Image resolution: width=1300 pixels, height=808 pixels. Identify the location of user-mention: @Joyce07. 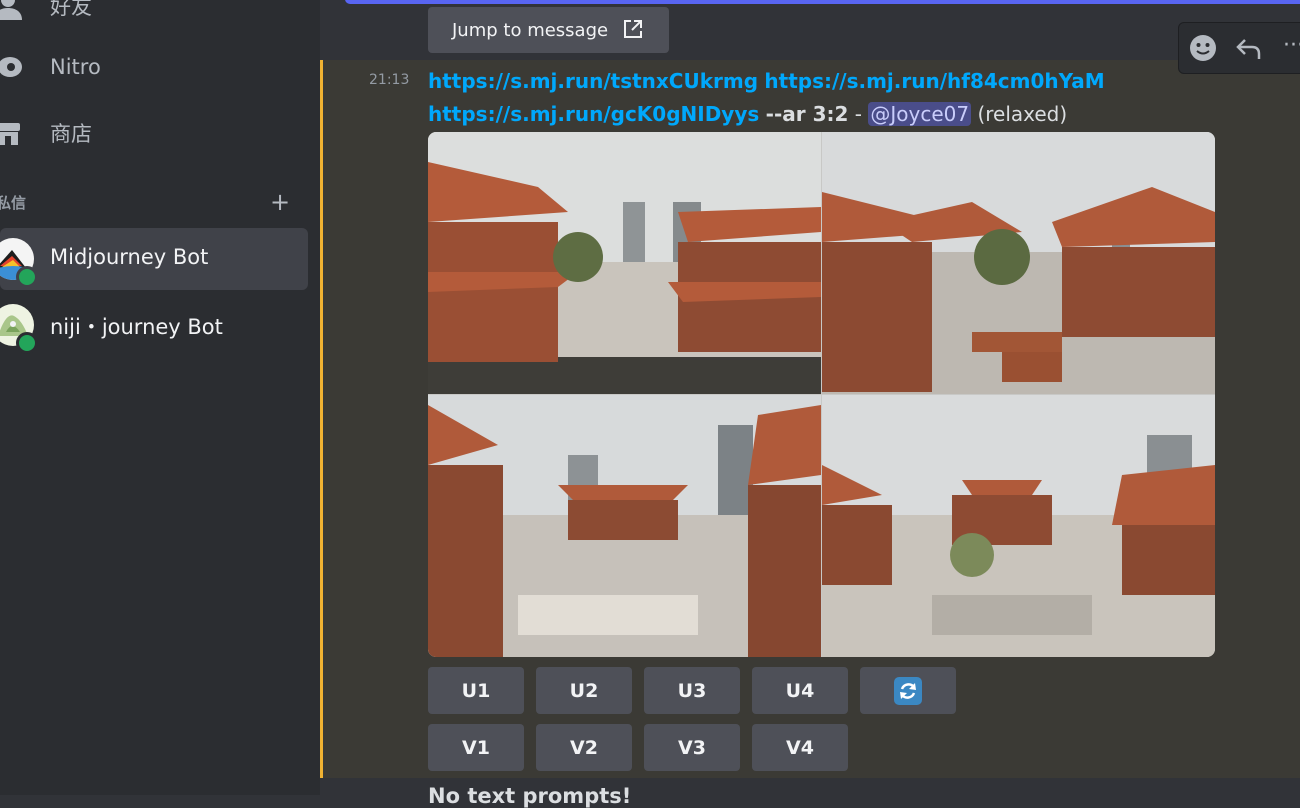
(920, 114).